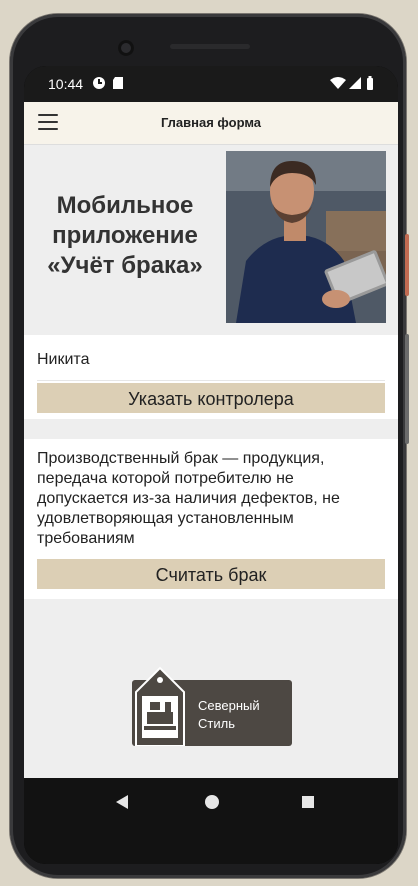  I want to click on system-nav-bar, so click(211, 821).